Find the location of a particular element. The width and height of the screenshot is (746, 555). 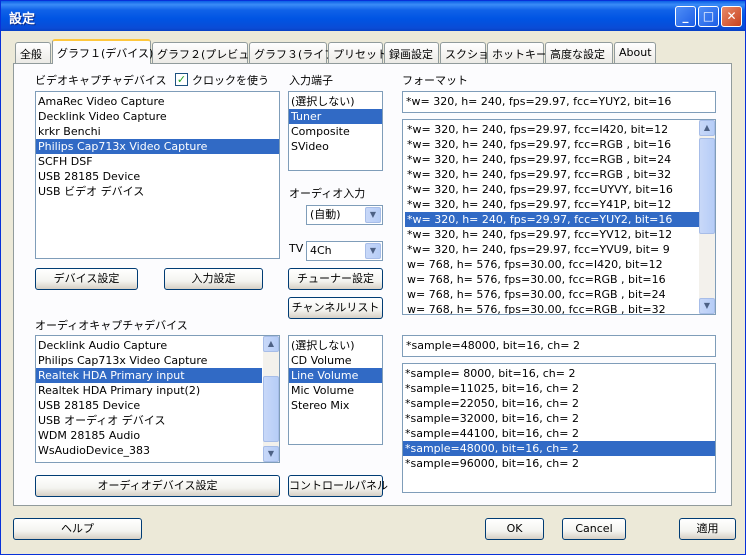

input-terminal-list: (選択しない) Tuner Composite SVideo is located at coordinates (335, 131).